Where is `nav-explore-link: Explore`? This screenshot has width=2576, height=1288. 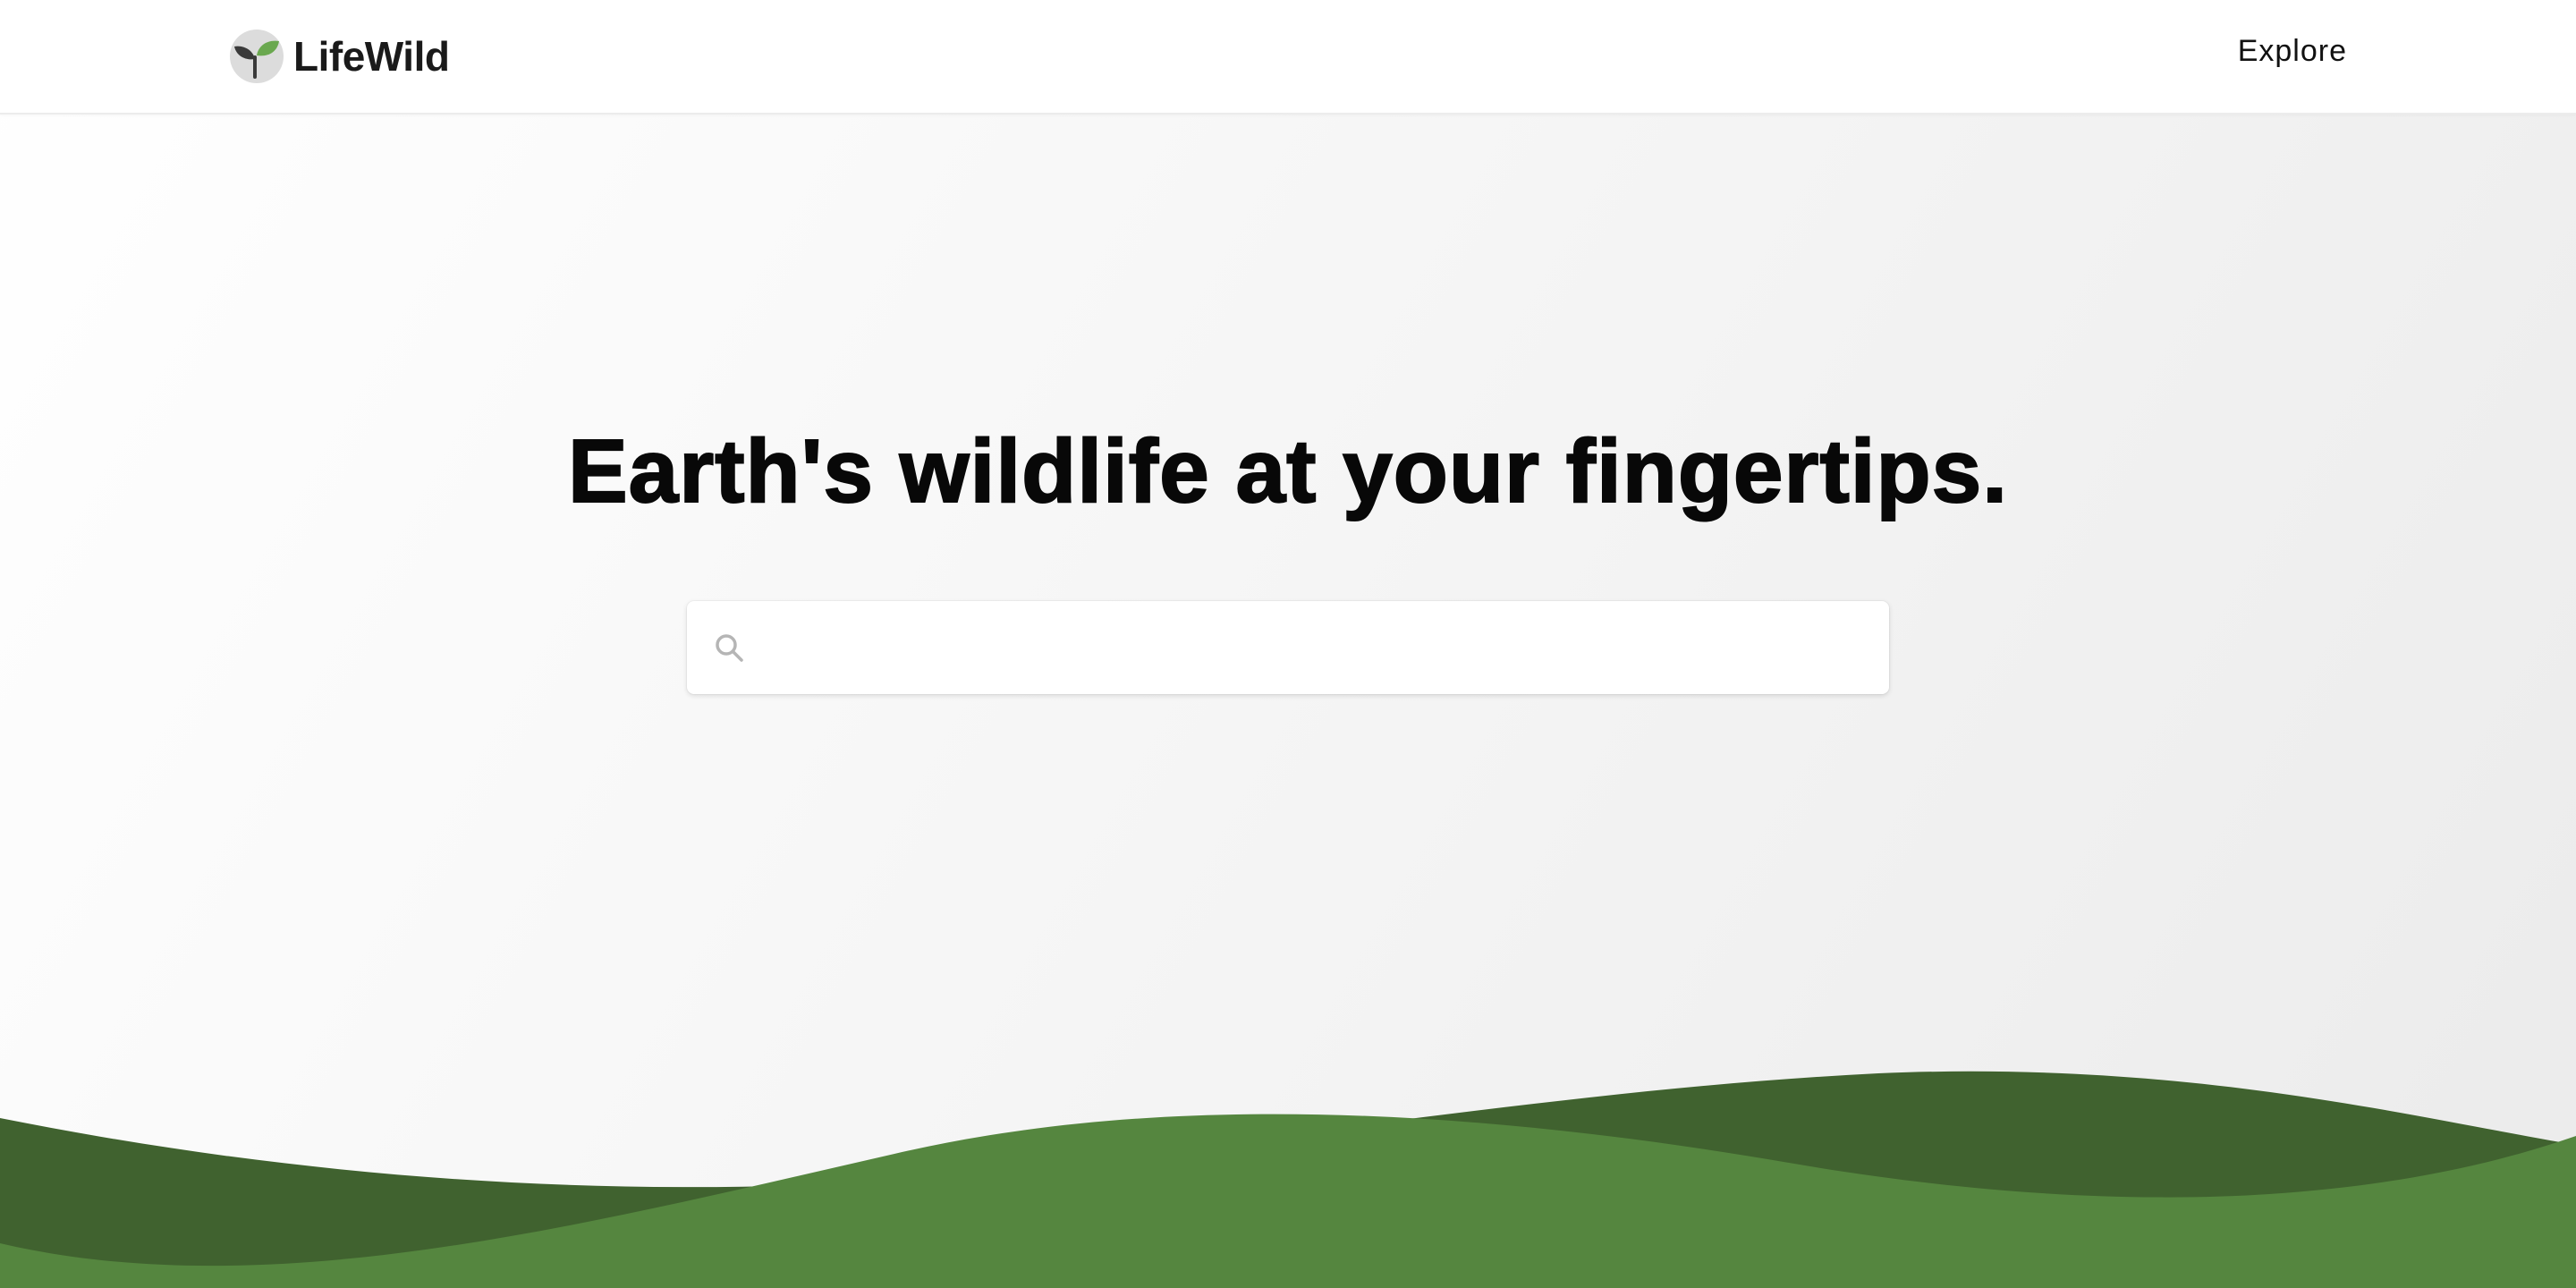 nav-explore-link: Explore is located at coordinates (2292, 51).